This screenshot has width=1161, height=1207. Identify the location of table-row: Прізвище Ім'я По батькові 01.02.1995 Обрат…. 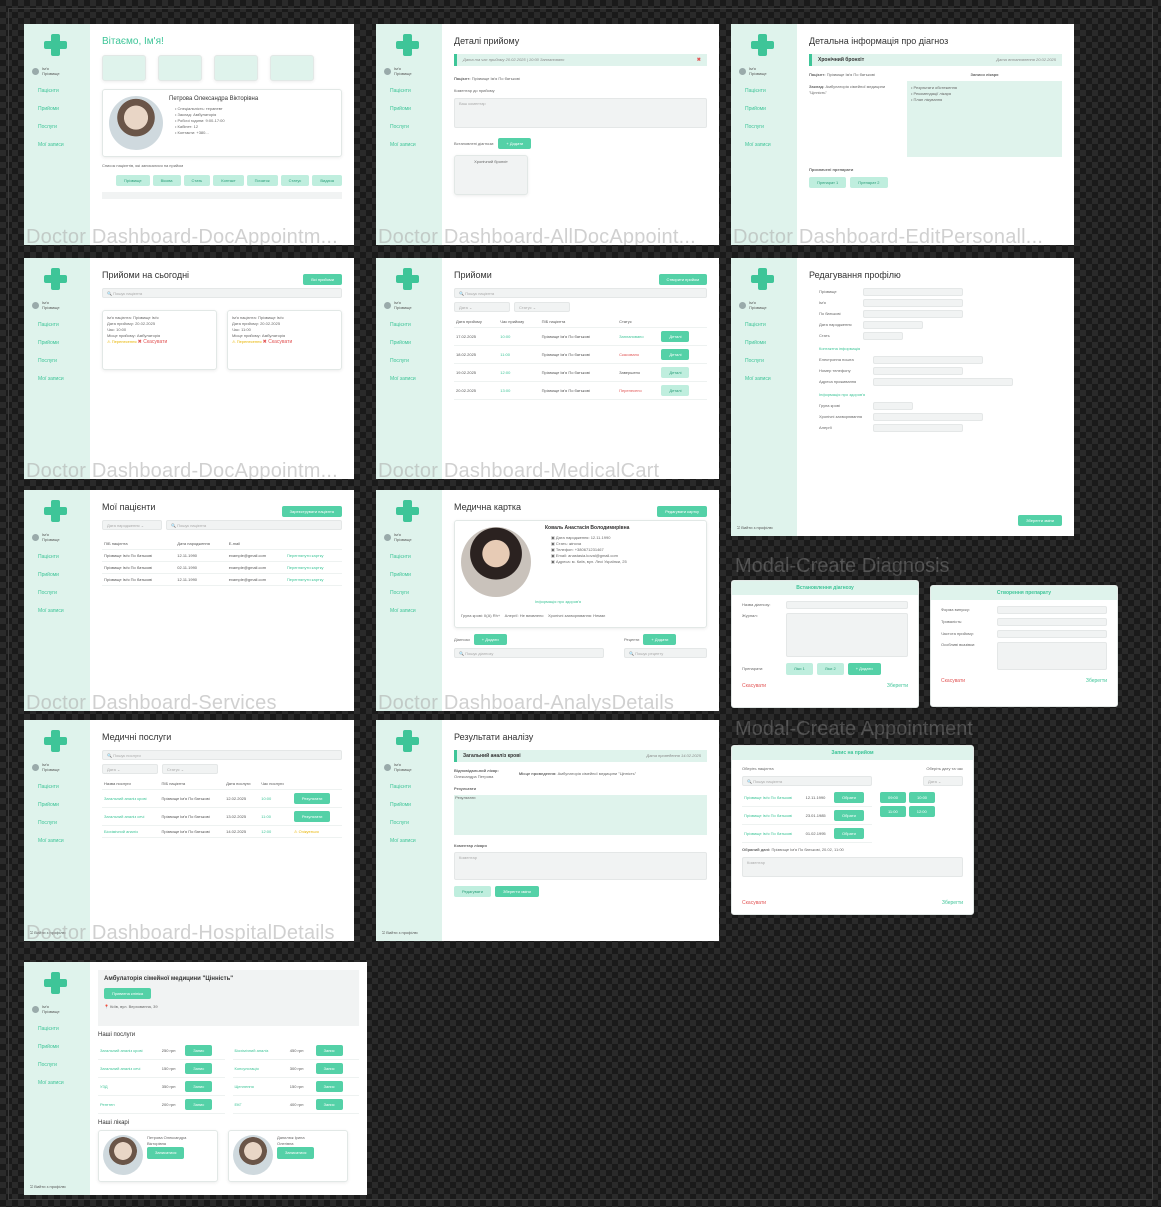
(807, 833).